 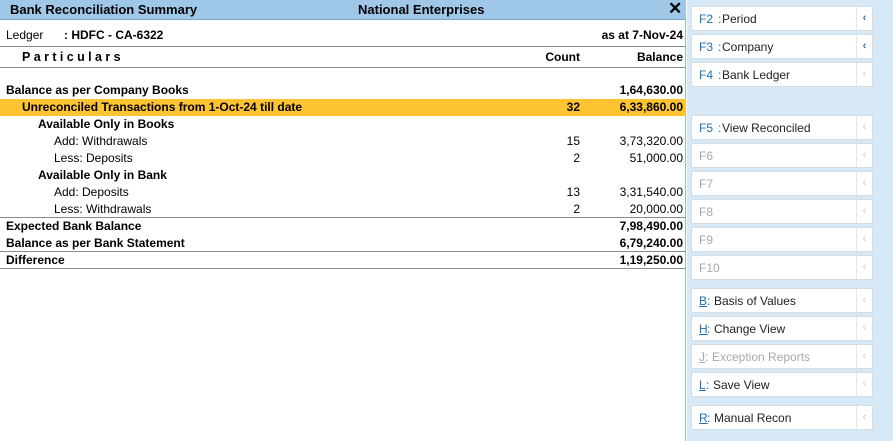 What do you see at coordinates (656, 158) in the screenshot?
I see `row-balance: 51,000.00` at bounding box center [656, 158].